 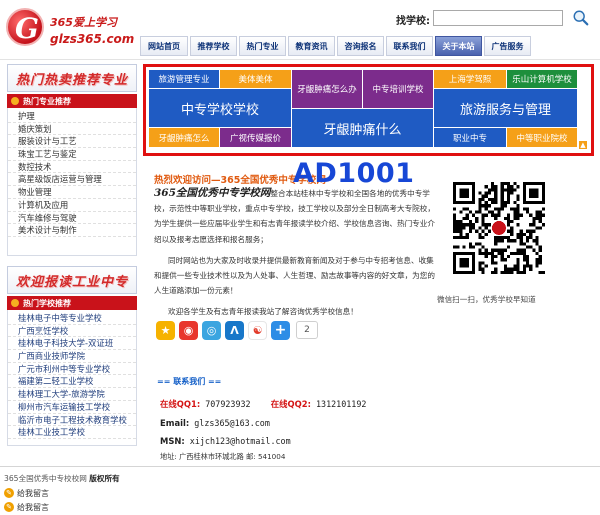 I want to click on nav-ad-service: 广告服务, so click(x=507, y=46).